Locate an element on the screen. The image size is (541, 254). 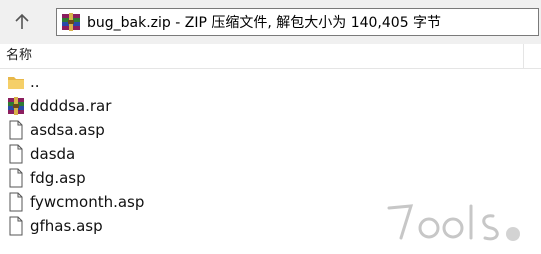
file-name: .. is located at coordinates (35, 82).